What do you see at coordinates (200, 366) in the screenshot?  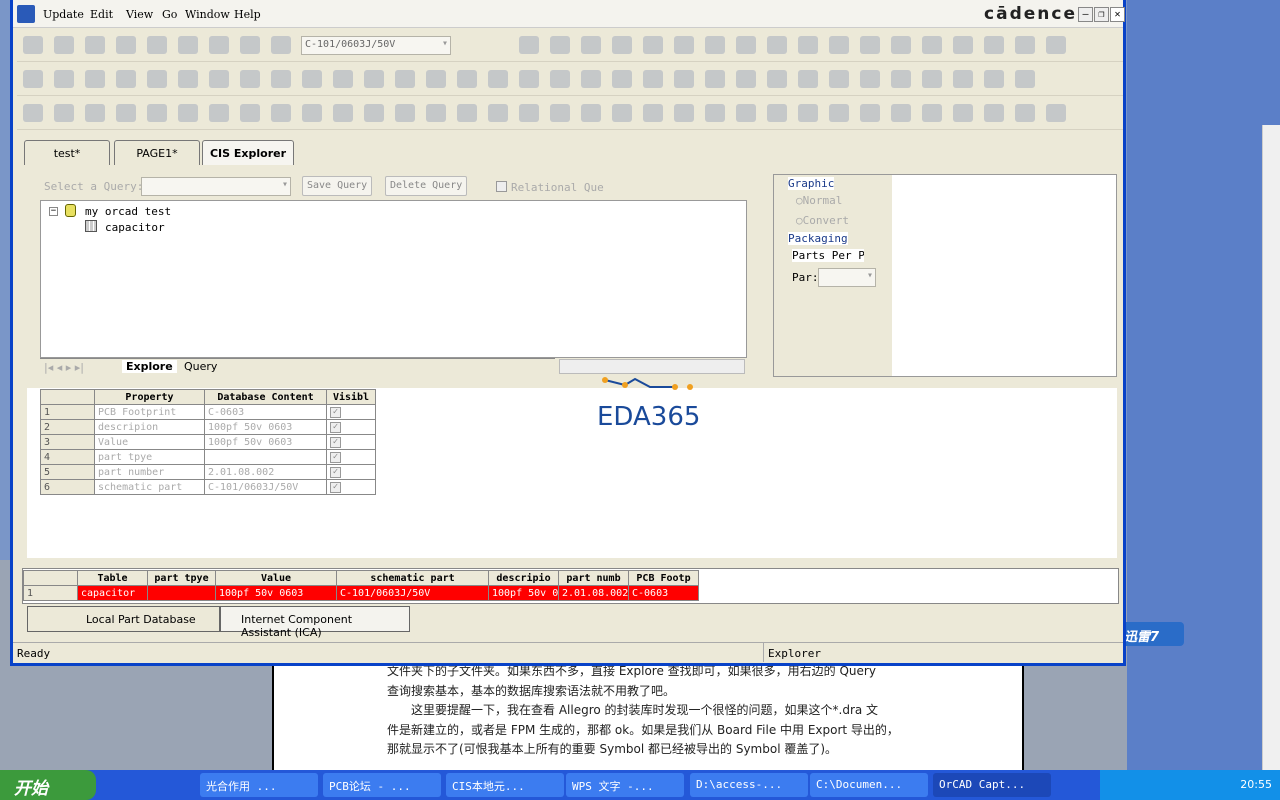 I see `tab-query: Query` at bounding box center [200, 366].